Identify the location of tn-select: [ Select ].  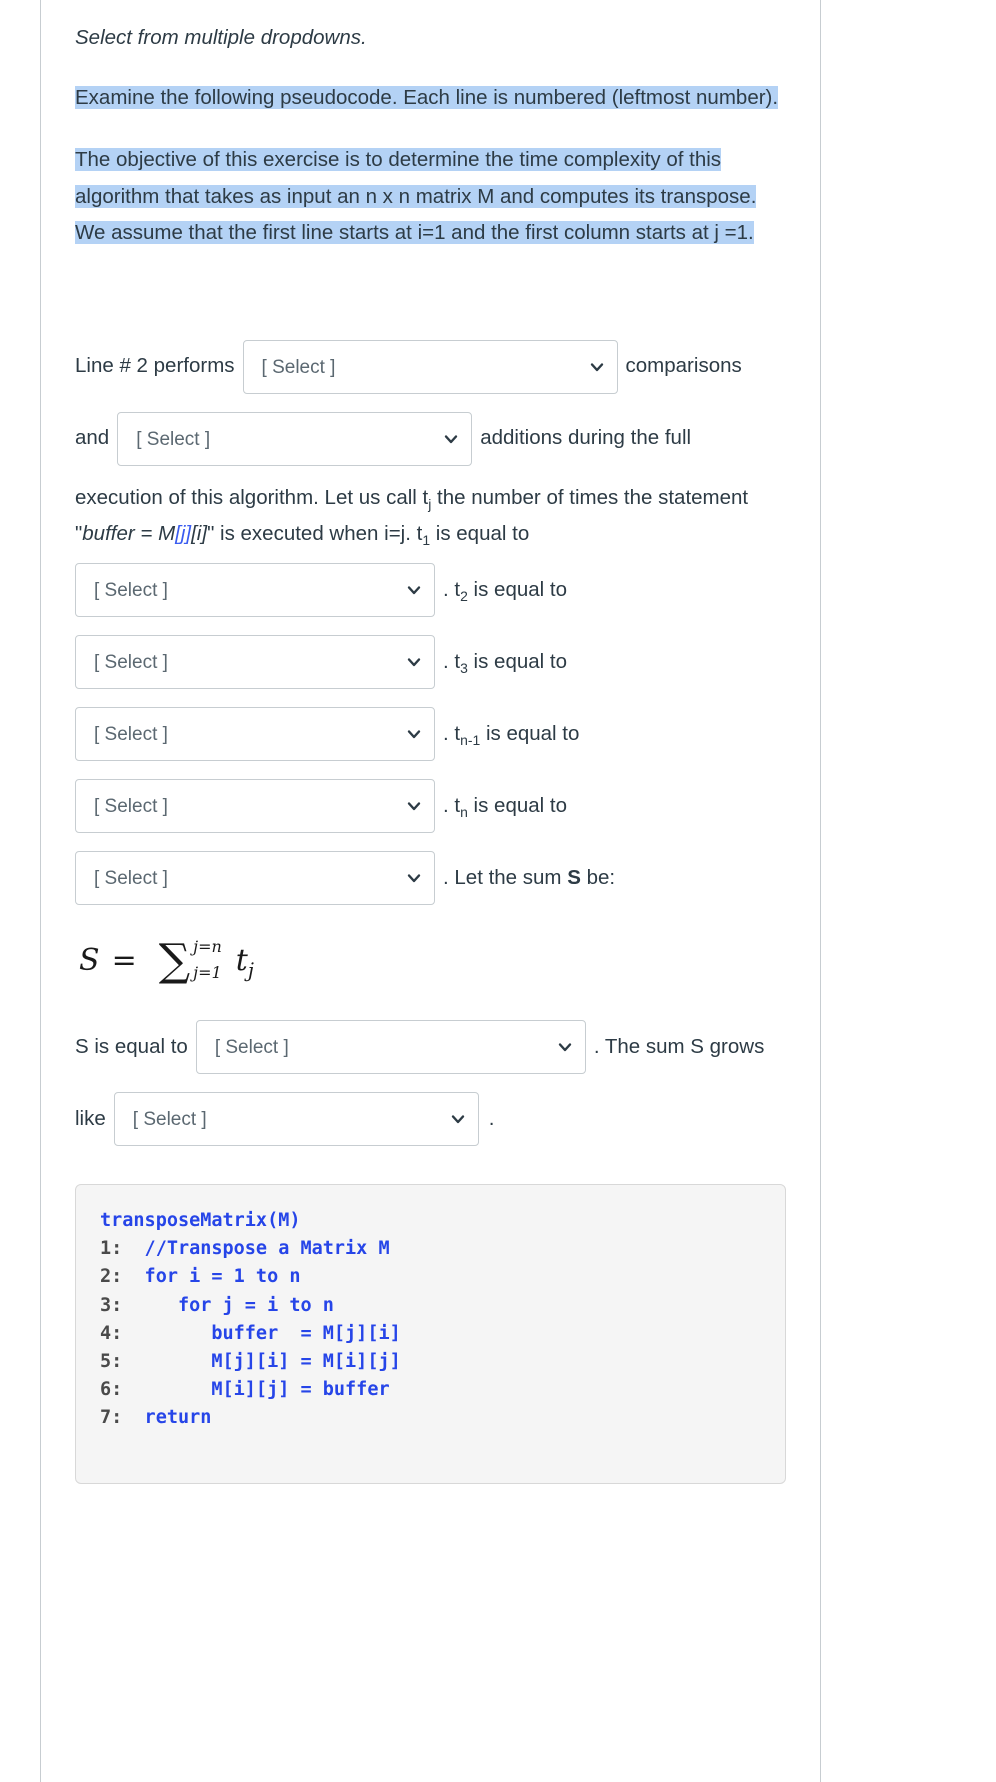
(255, 877).